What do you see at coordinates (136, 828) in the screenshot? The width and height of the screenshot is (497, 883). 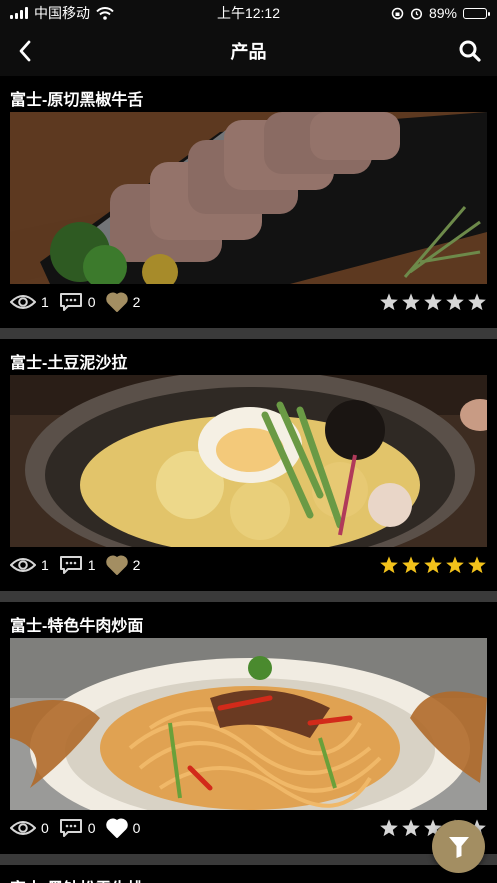 I see `likes-count: 0` at bounding box center [136, 828].